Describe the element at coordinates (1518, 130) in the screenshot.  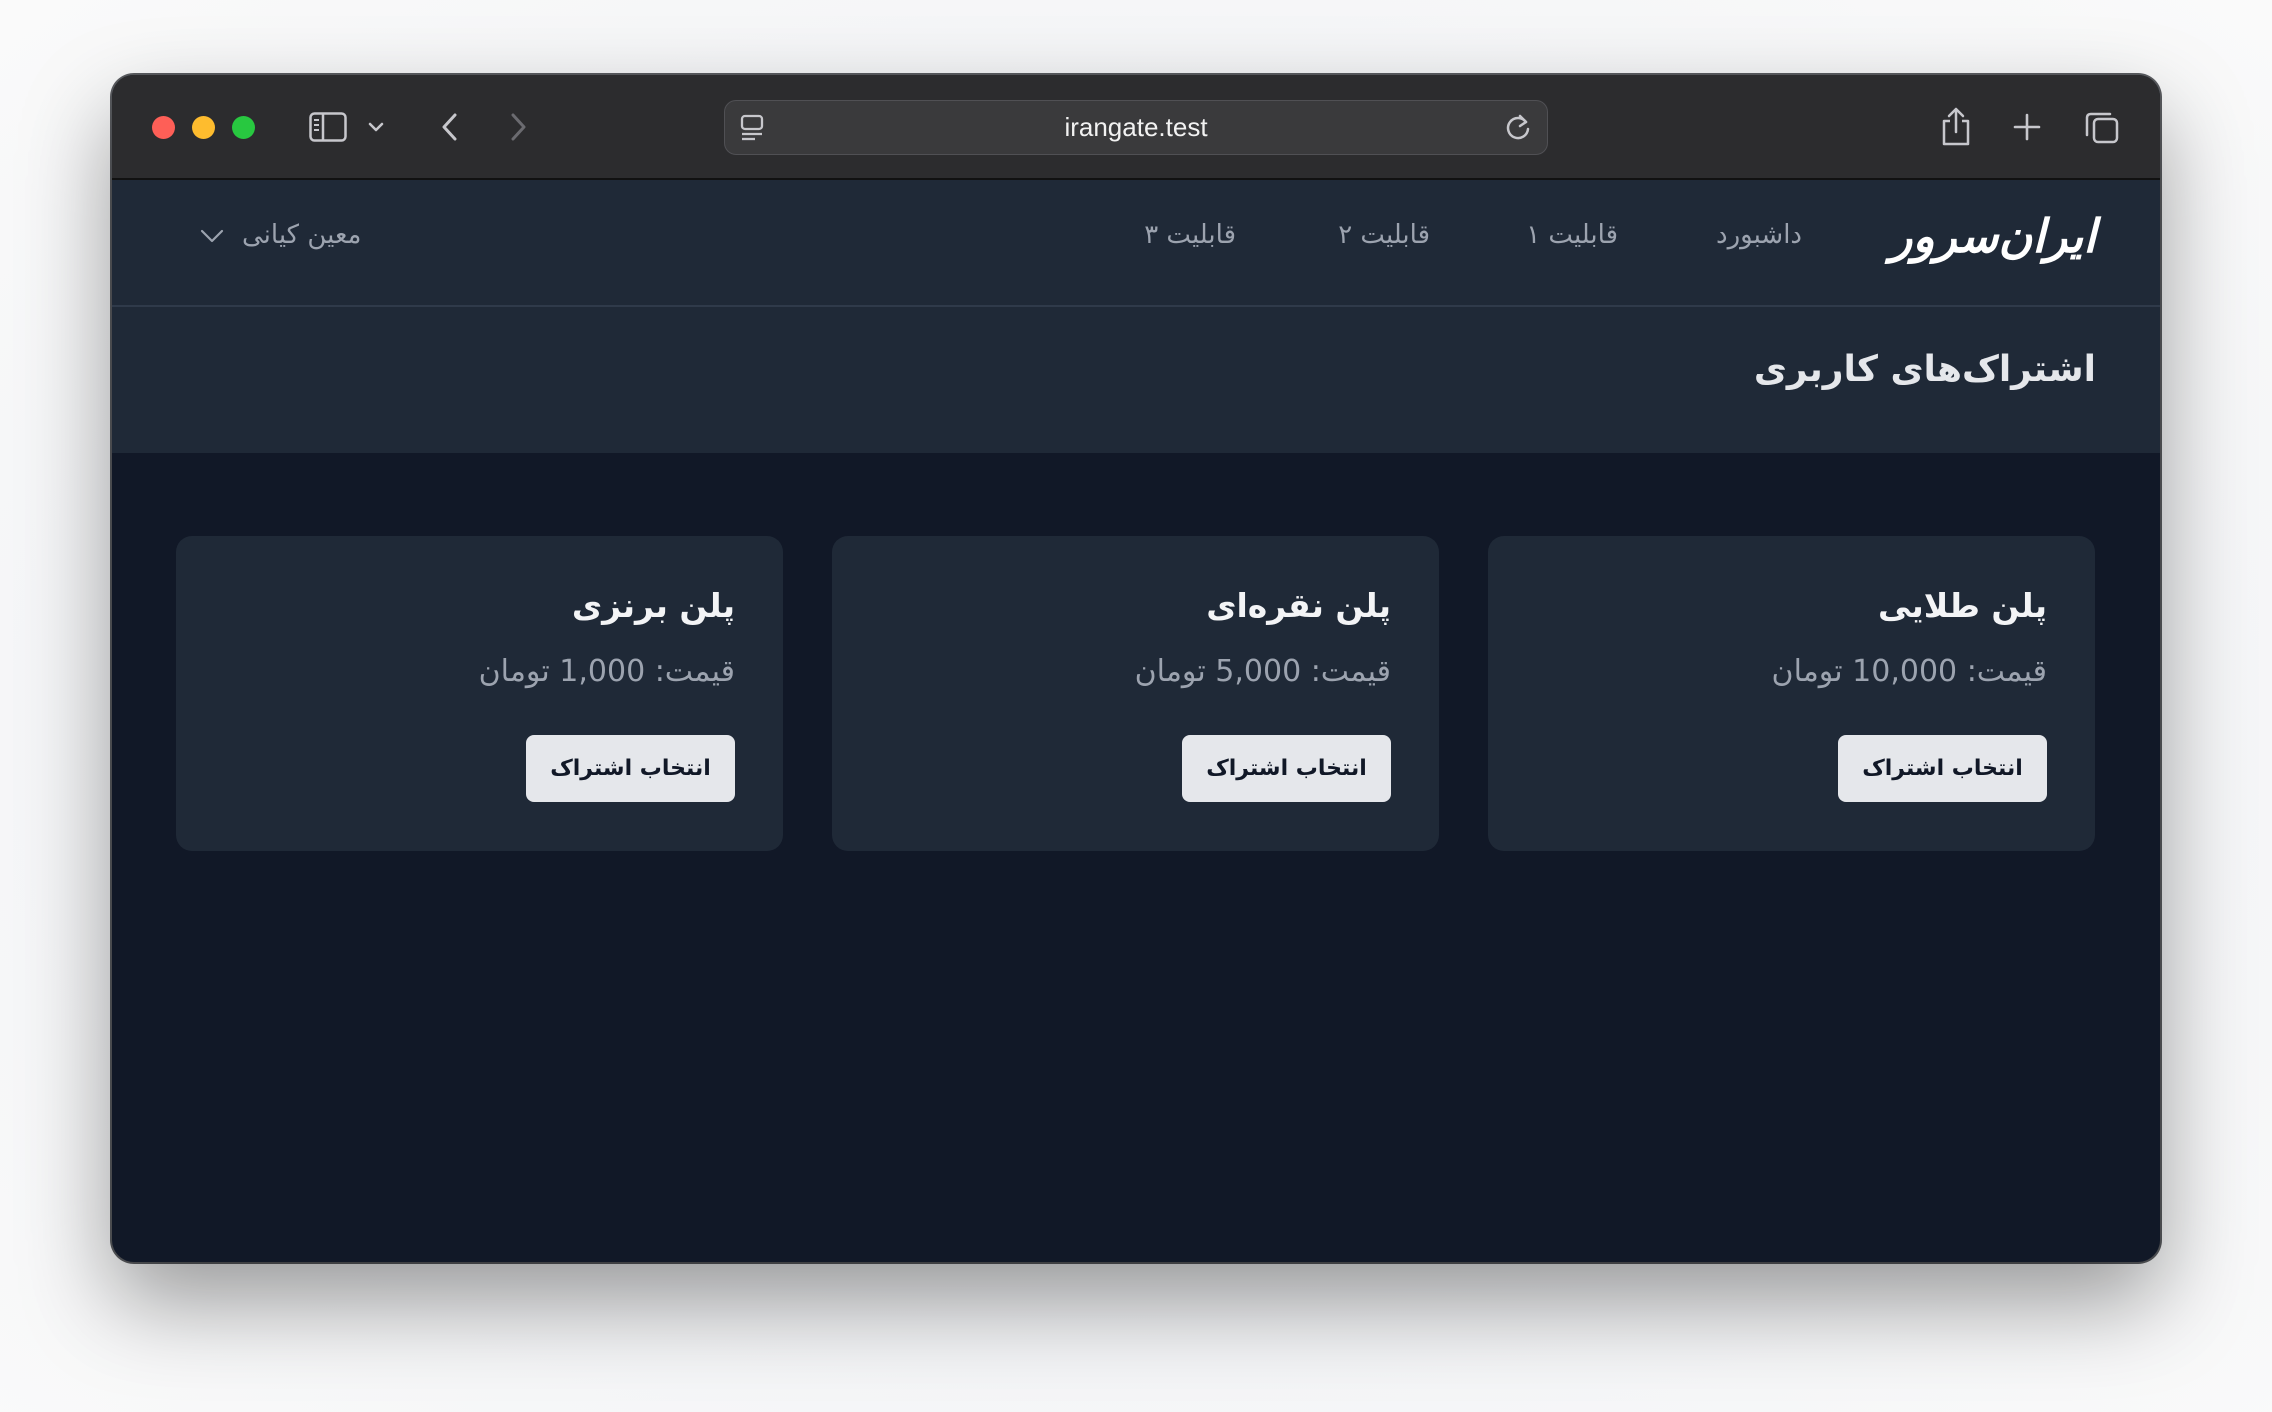
I see `reload-icon` at that location.